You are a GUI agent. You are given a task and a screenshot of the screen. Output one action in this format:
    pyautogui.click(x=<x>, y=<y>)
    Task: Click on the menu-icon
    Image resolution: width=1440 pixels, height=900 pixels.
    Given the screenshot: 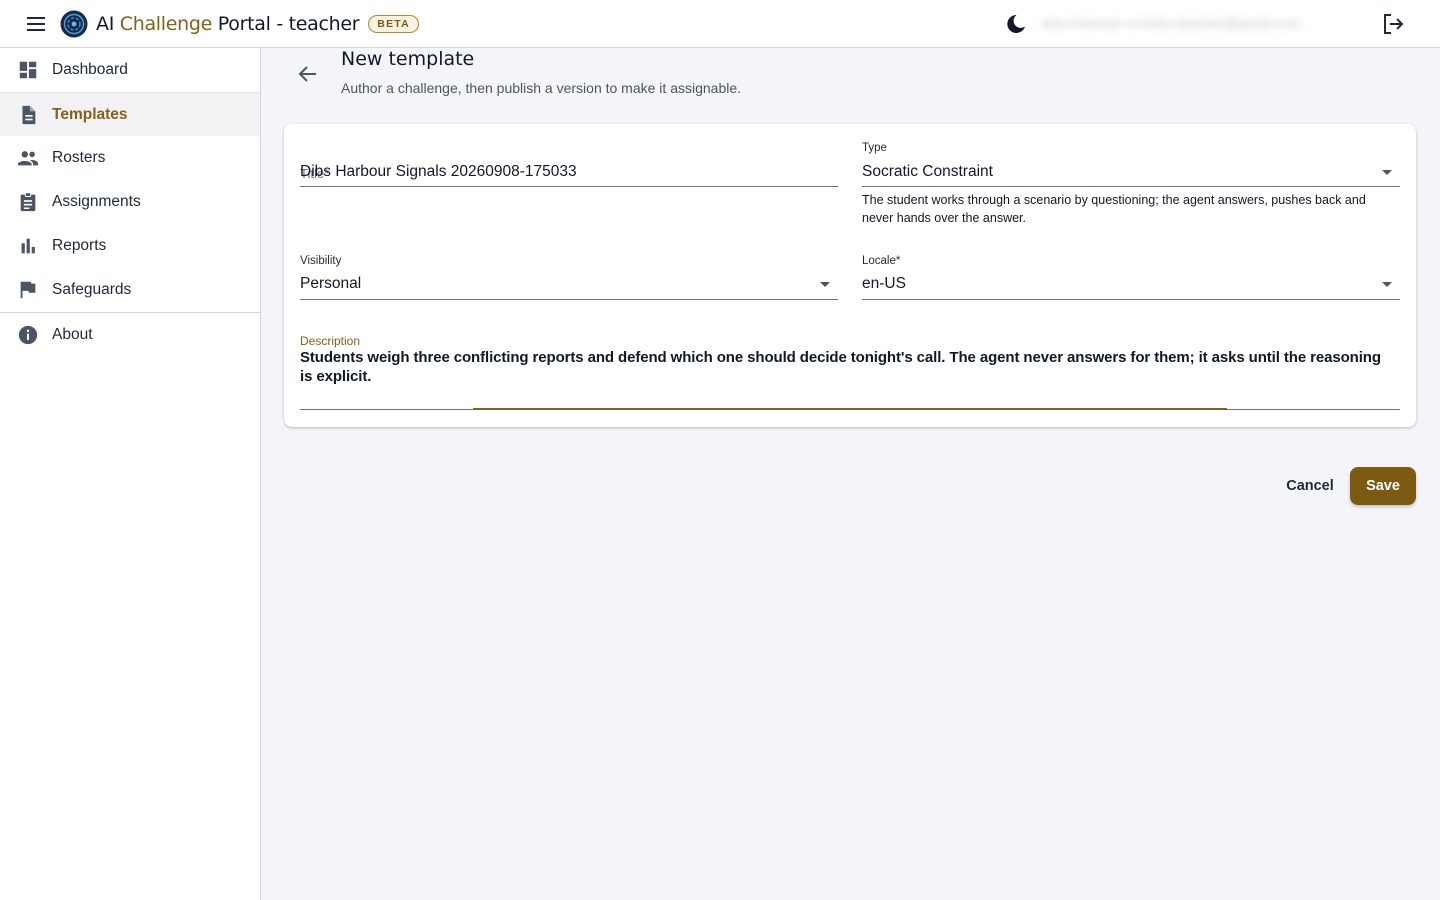 What is the action you would take?
    pyautogui.click(x=36, y=24)
    